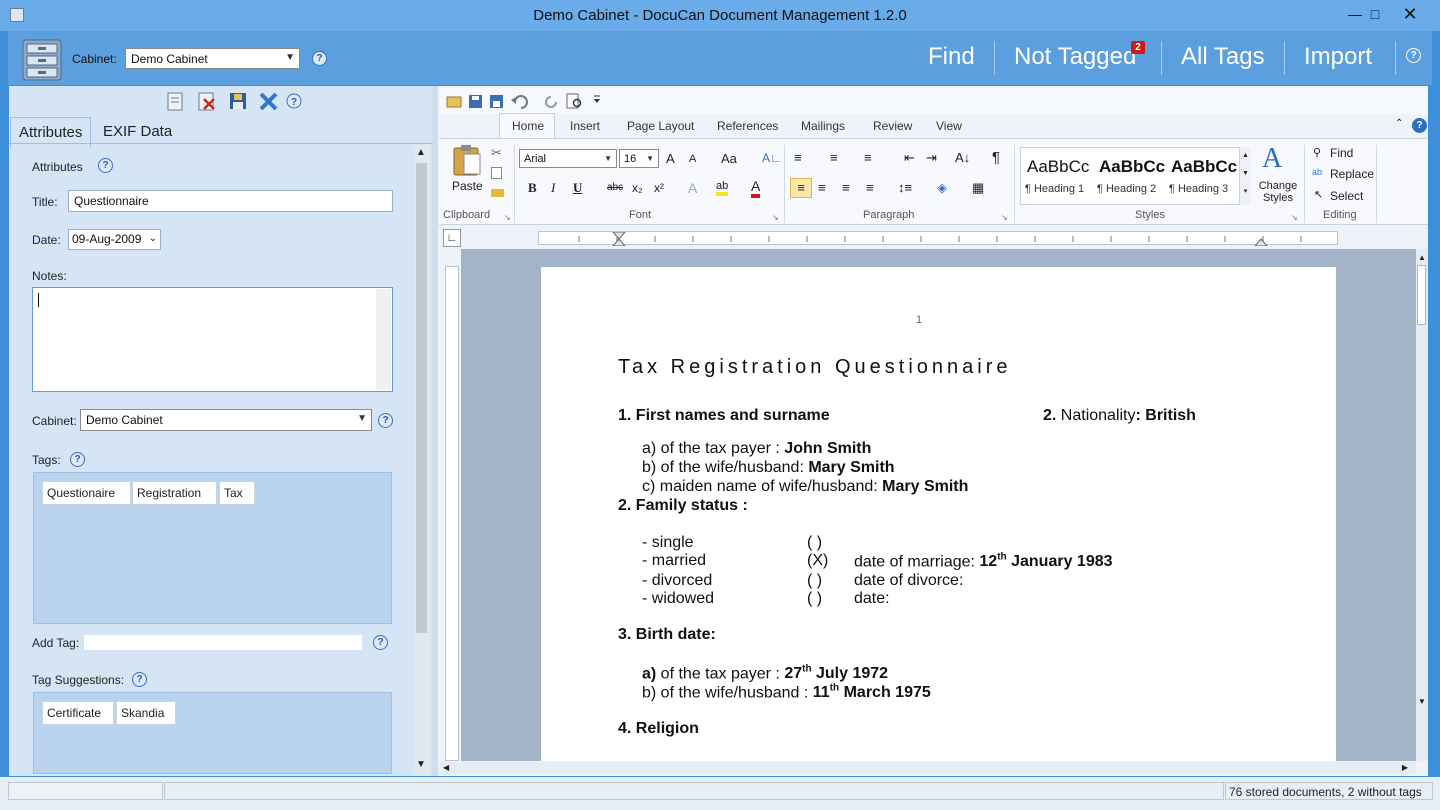  I want to click on title-field: Questionnaire, so click(230, 201).